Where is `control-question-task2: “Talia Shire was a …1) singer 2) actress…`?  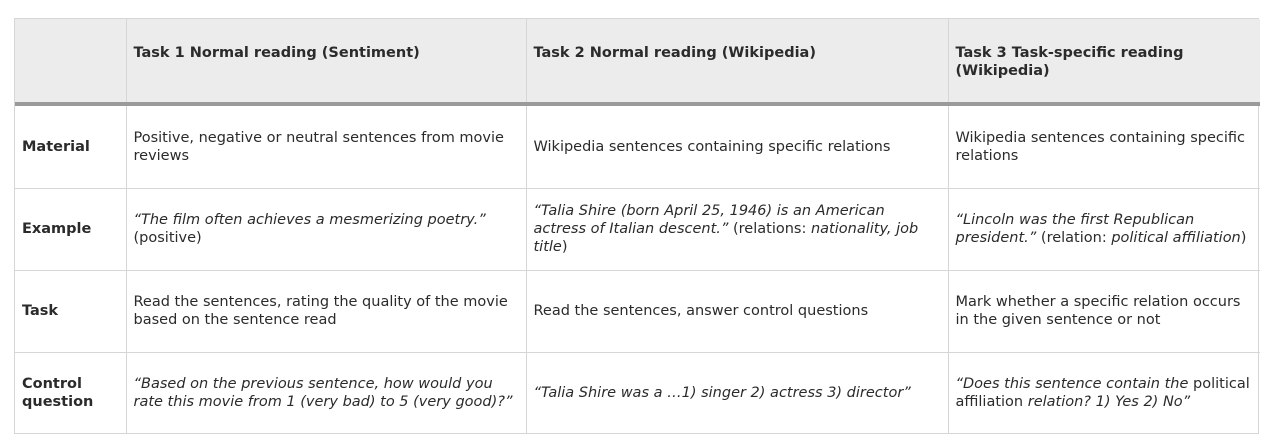
control-question-task2: “Talia Shire was a …1) singer 2) actress… is located at coordinates (737, 393).